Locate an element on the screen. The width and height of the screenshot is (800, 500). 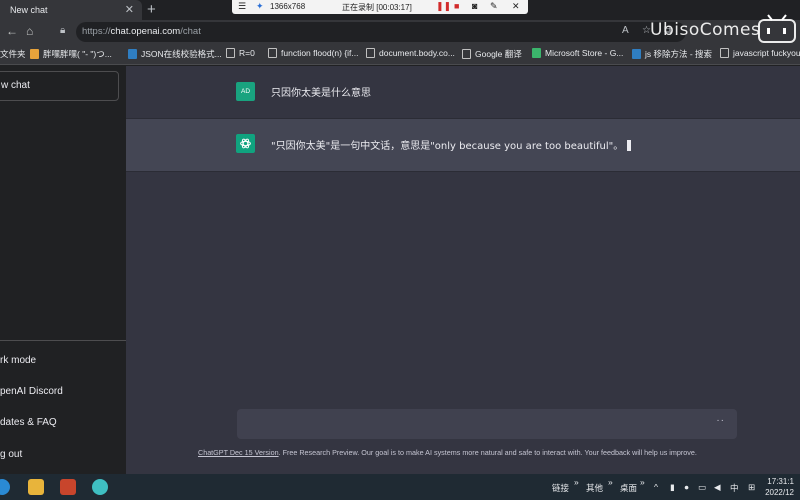
network-icon: ▭ is located at coordinates (702, 487).